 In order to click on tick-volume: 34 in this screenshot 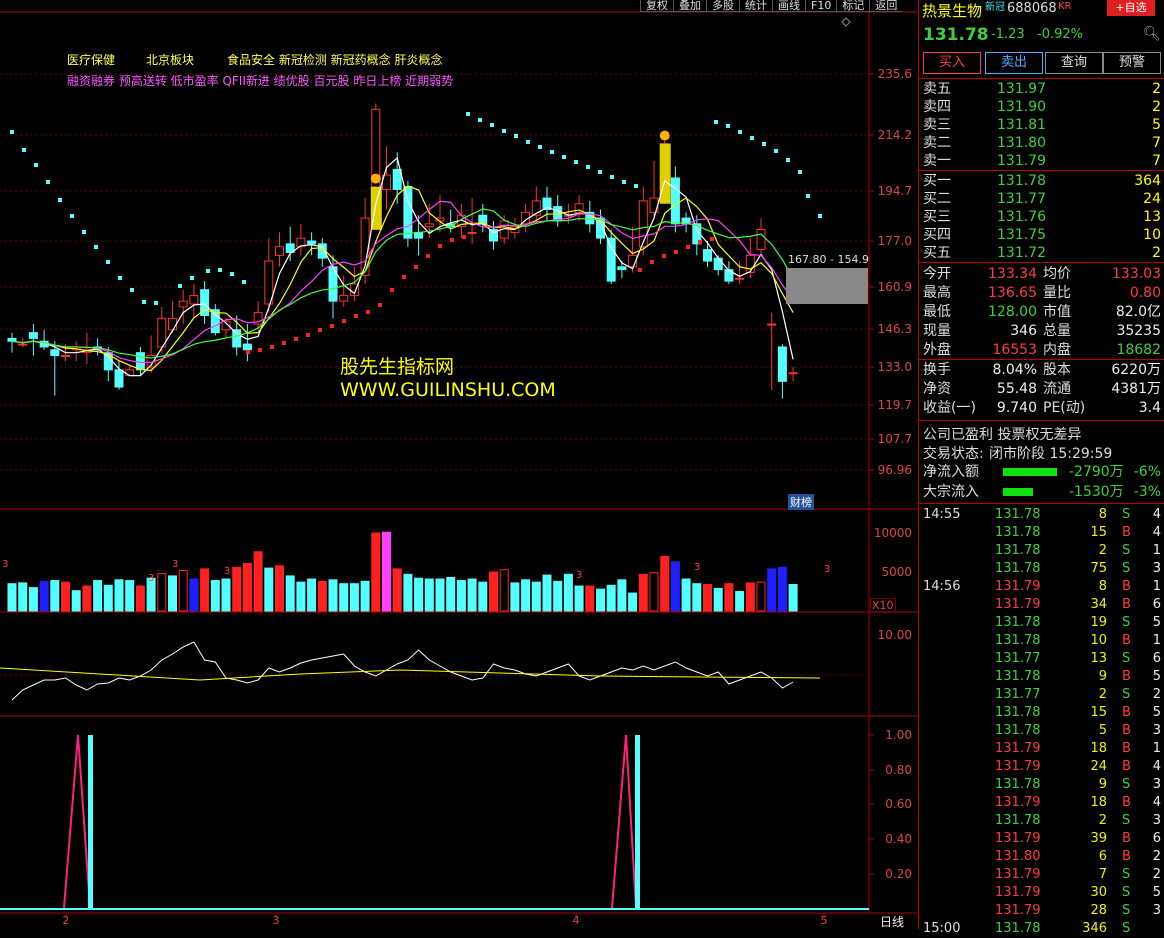, I will do `click(1098, 604)`.